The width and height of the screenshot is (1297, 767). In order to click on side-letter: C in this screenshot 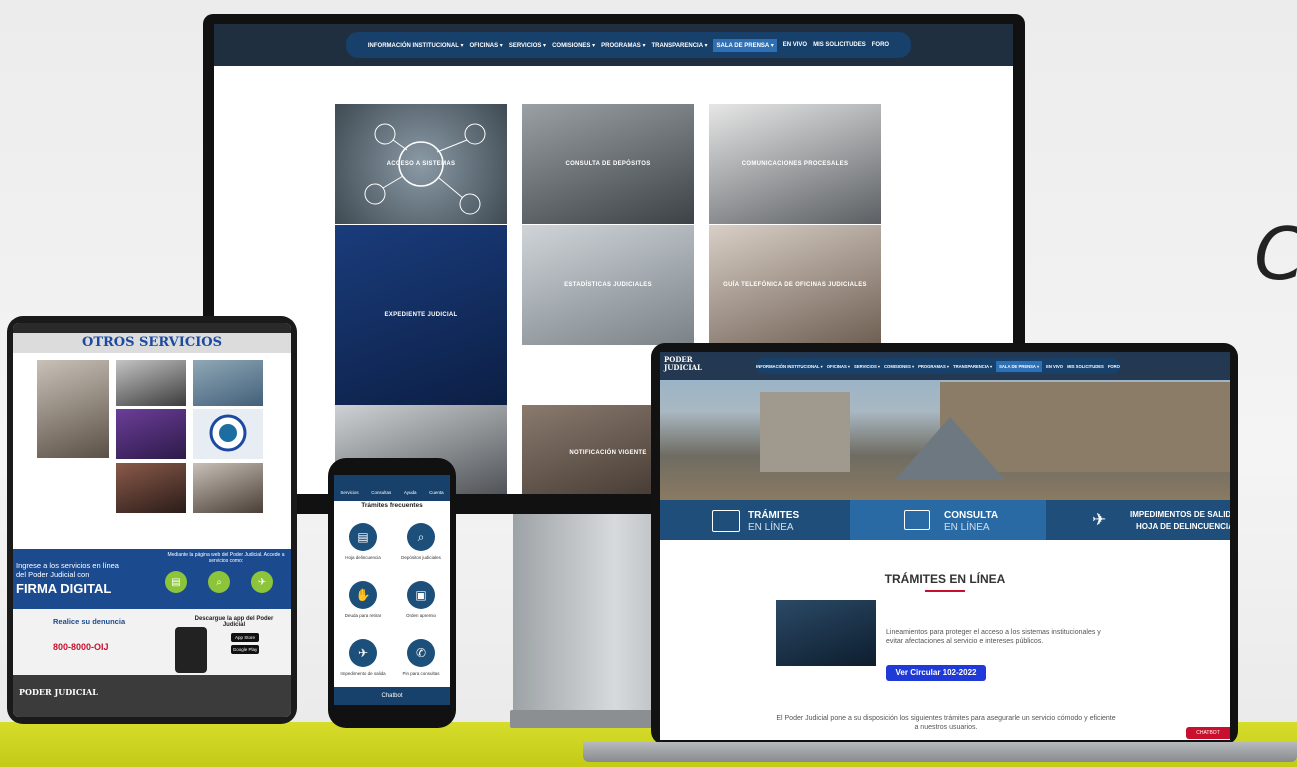, I will do `click(1275, 254)`.